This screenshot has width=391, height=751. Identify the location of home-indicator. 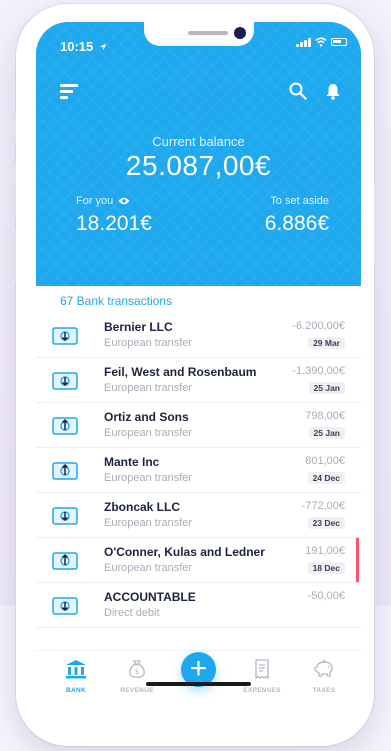
(198, 684).